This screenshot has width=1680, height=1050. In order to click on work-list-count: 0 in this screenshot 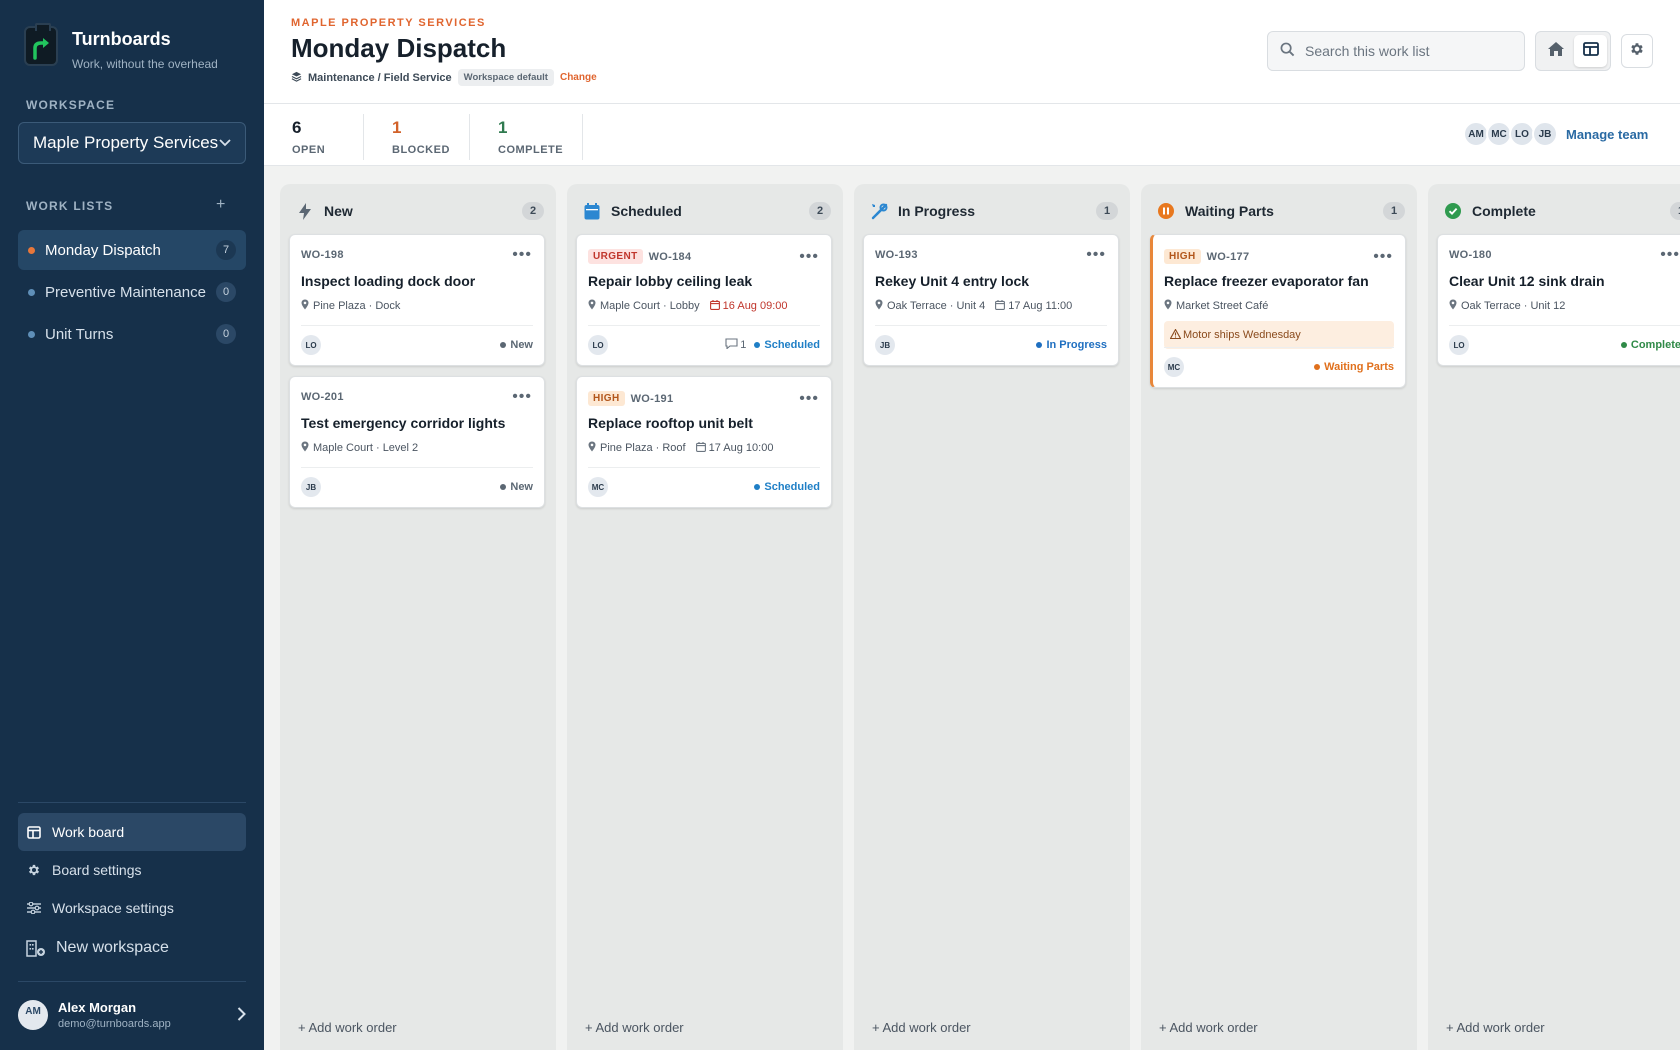, I will do `click(226, 292)`.